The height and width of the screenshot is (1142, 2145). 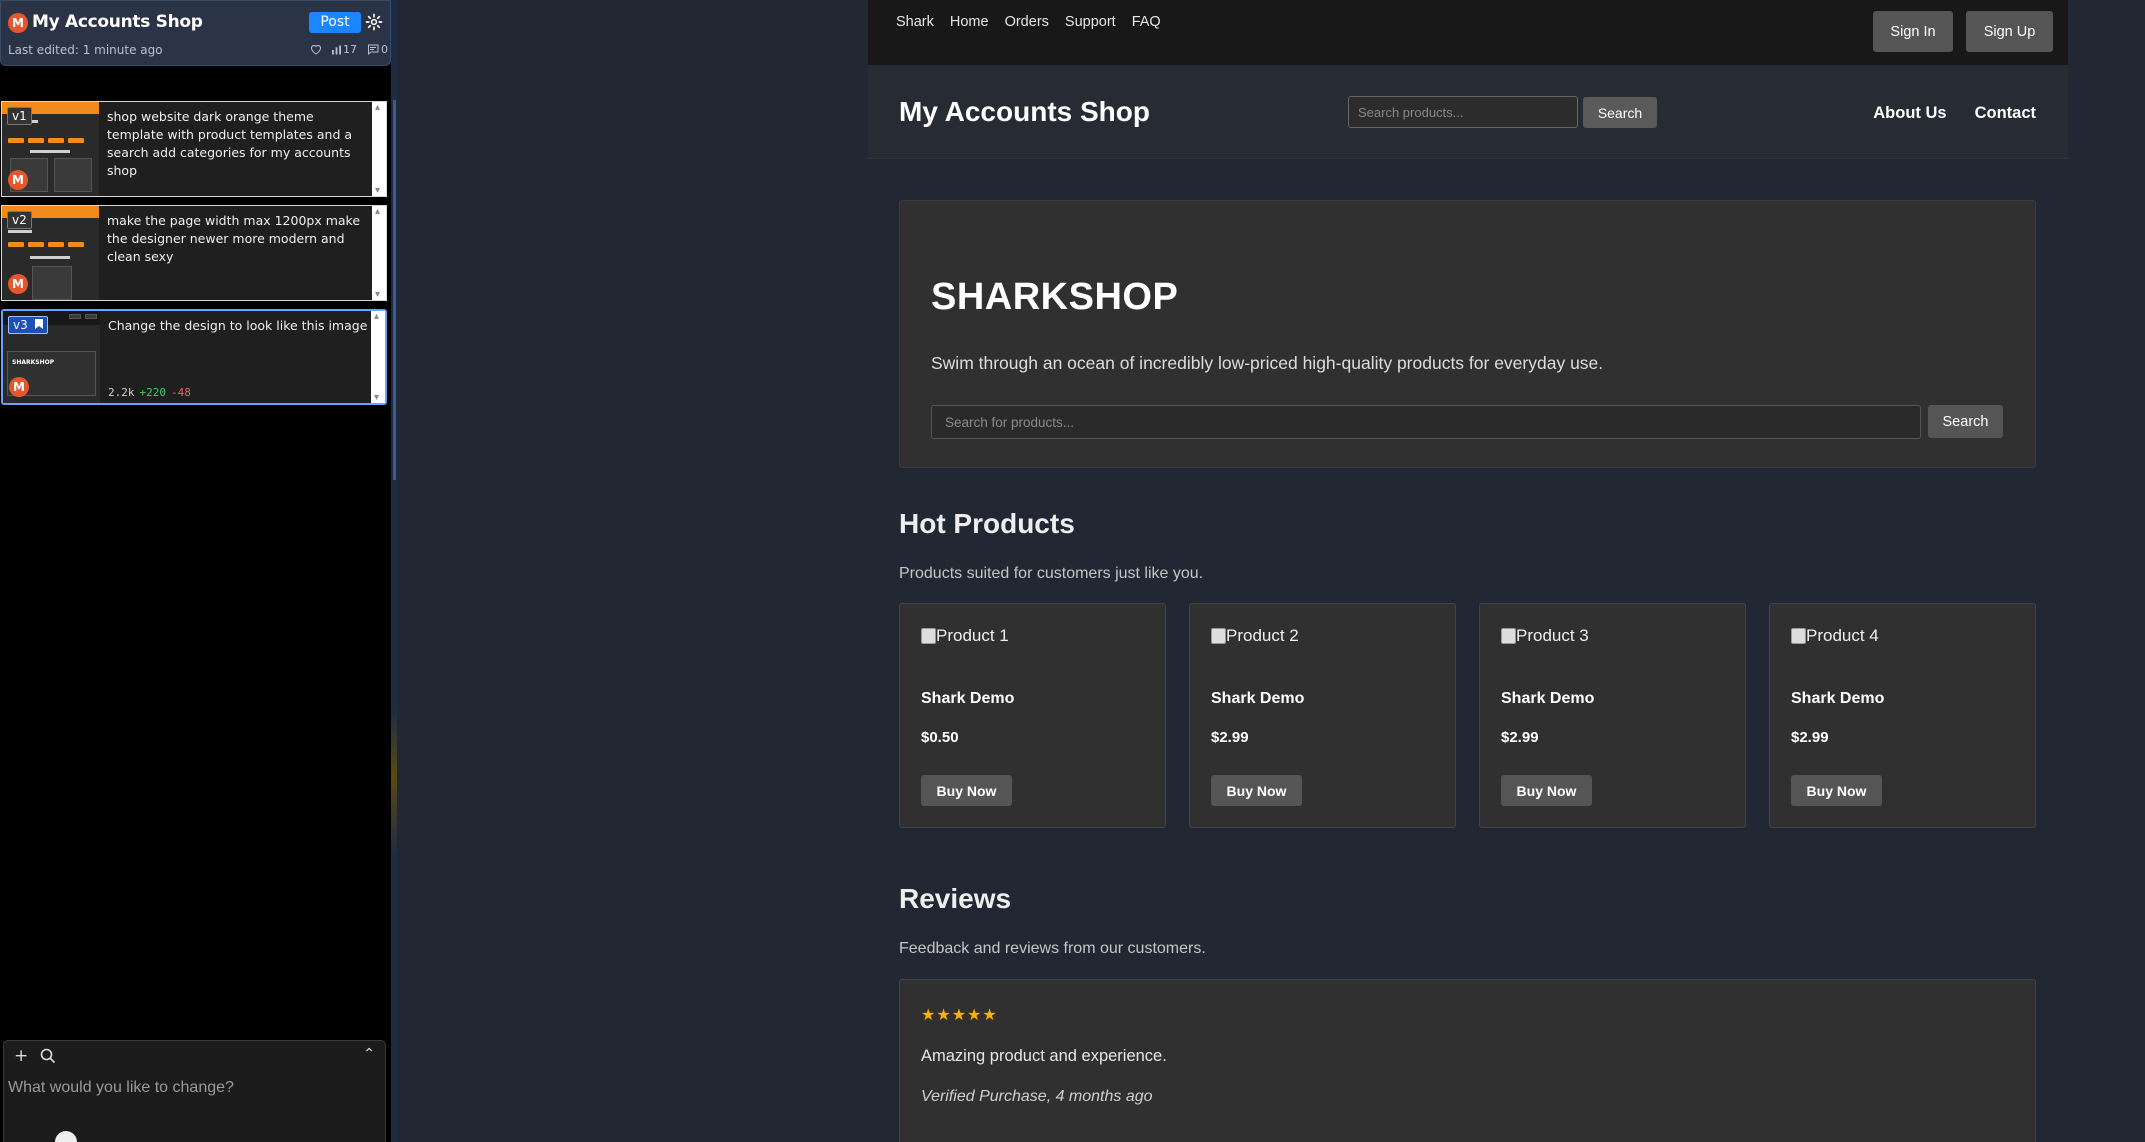 I want to click on sign-up-button: Sign Up, so click(x=2009, y=31).